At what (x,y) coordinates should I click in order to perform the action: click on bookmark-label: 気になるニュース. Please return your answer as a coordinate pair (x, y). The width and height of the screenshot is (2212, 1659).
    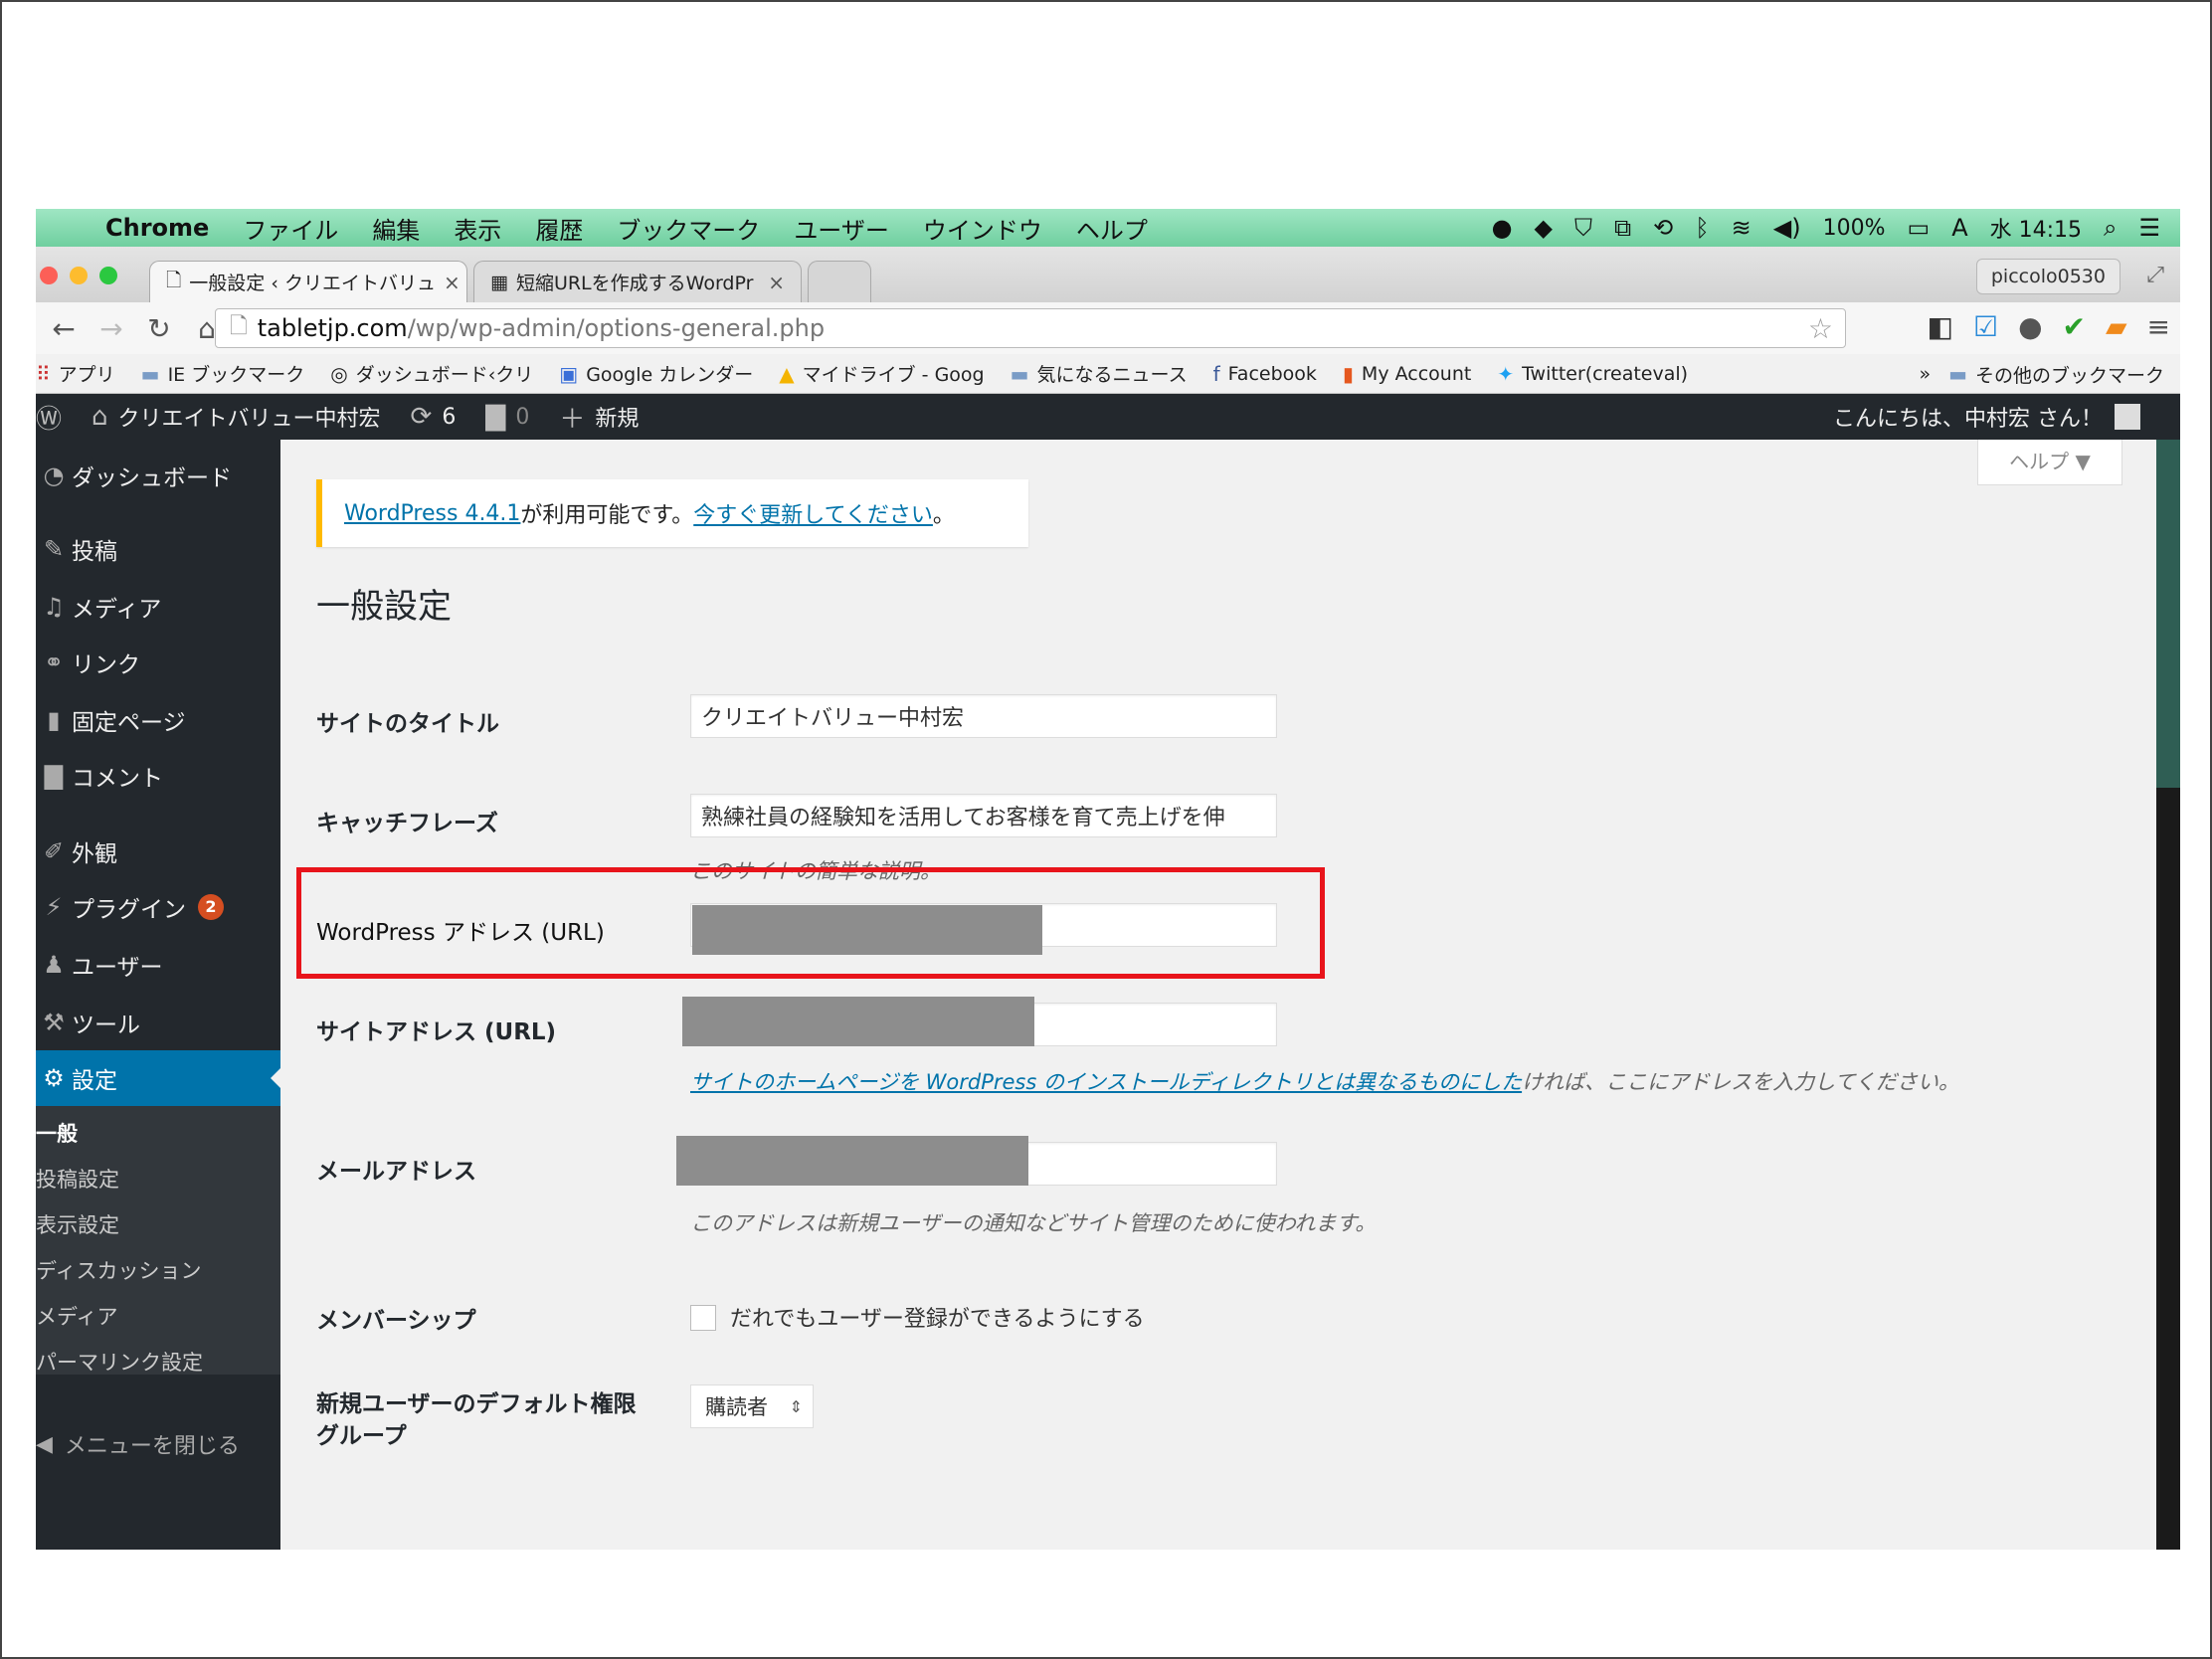
    Looking at the image, I should click on (1112, 375).